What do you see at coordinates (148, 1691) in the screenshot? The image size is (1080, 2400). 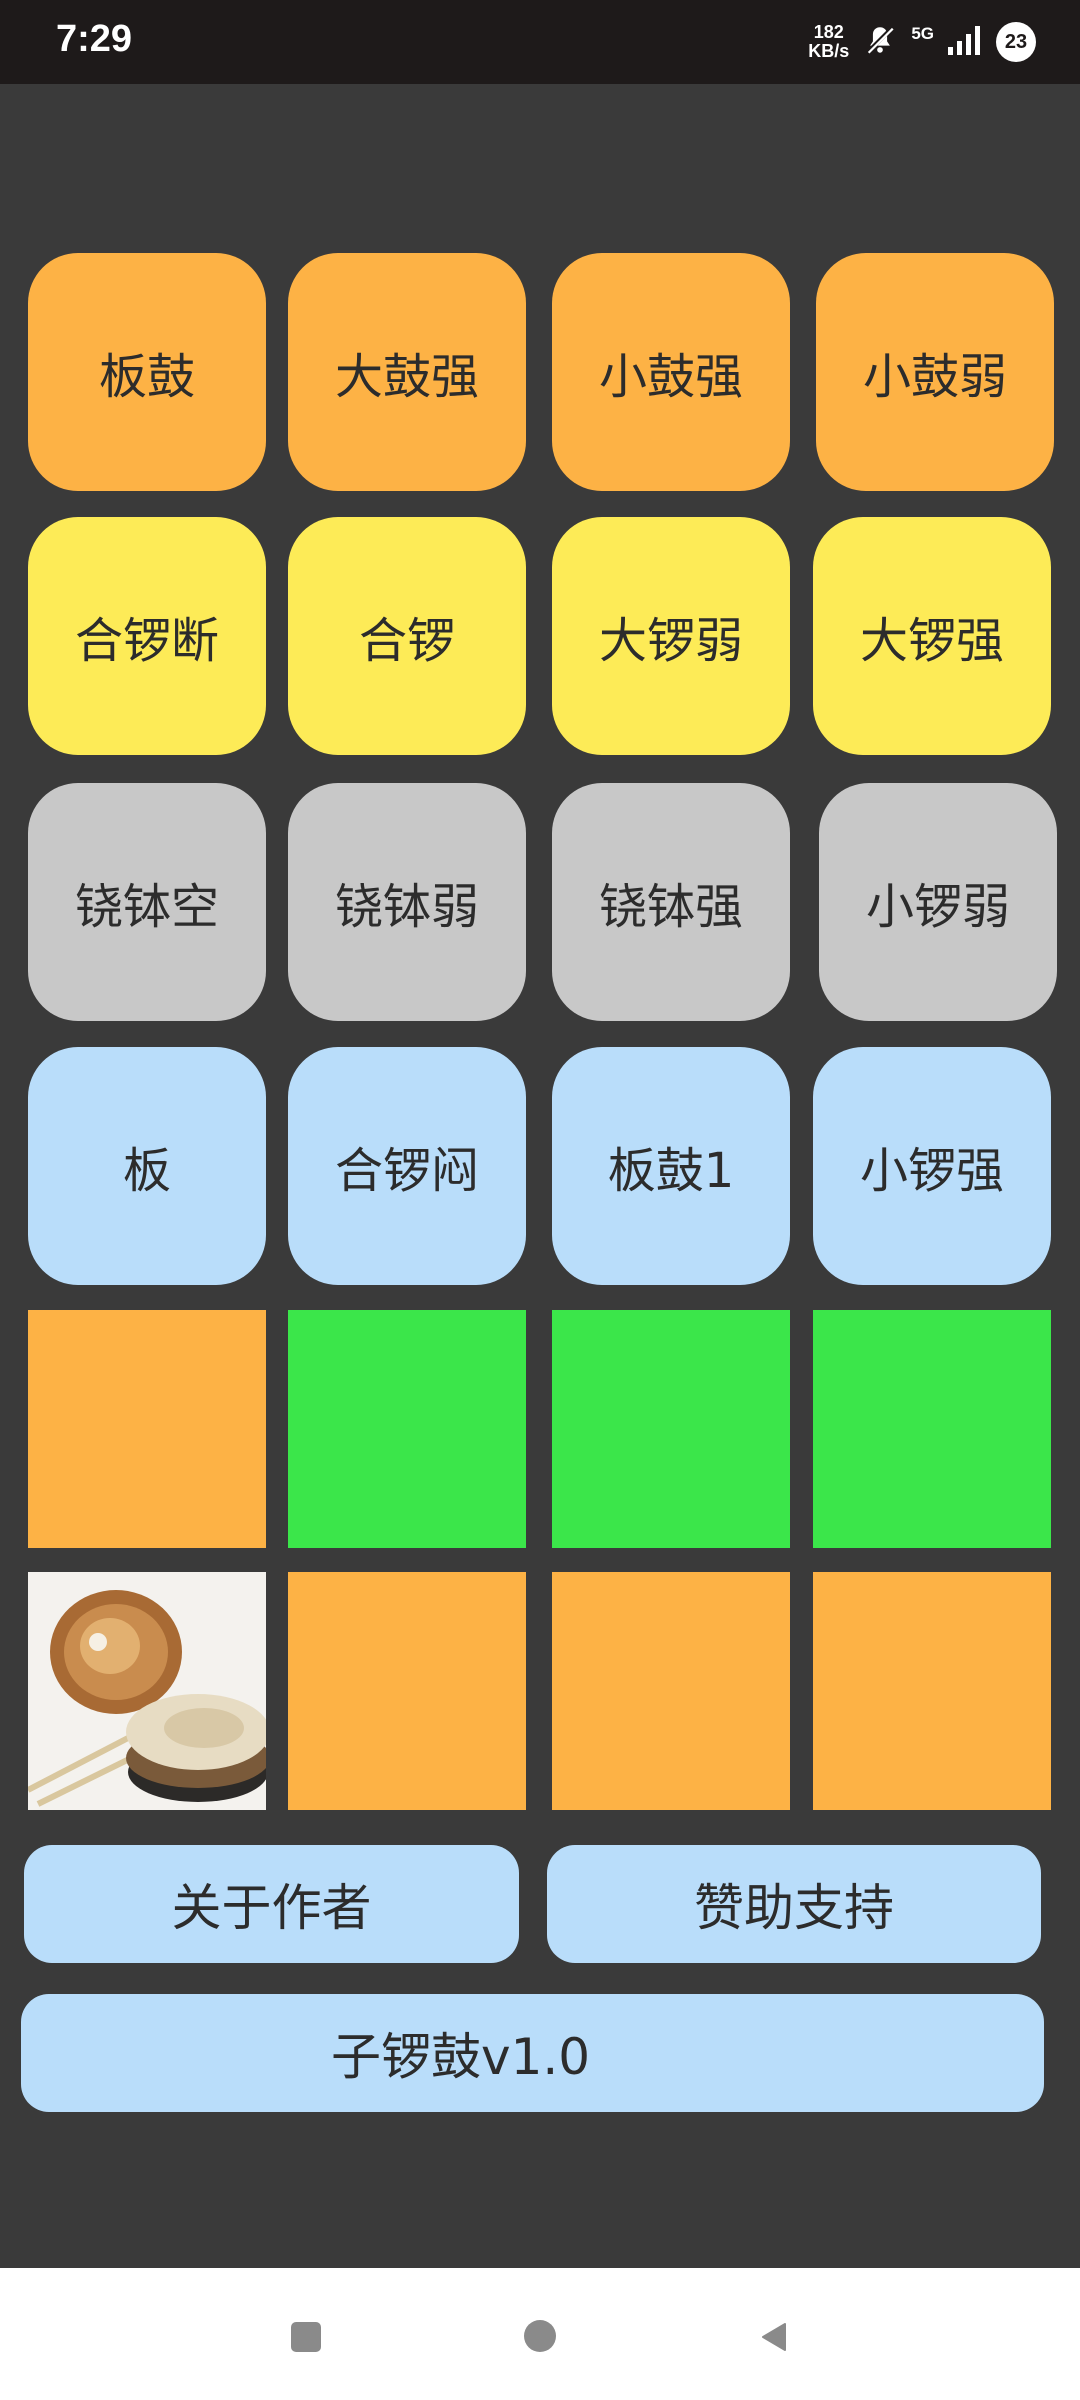 I see `drum-photo-icon` at bounding box center [148, 1691].